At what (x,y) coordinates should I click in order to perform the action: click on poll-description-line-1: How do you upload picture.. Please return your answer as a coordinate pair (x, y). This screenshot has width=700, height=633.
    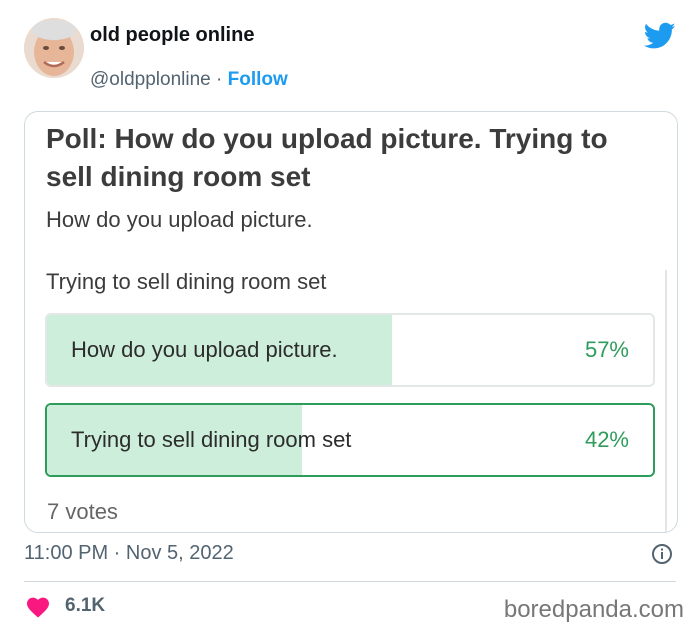
    Looking at the image, I should click on (179, 219).